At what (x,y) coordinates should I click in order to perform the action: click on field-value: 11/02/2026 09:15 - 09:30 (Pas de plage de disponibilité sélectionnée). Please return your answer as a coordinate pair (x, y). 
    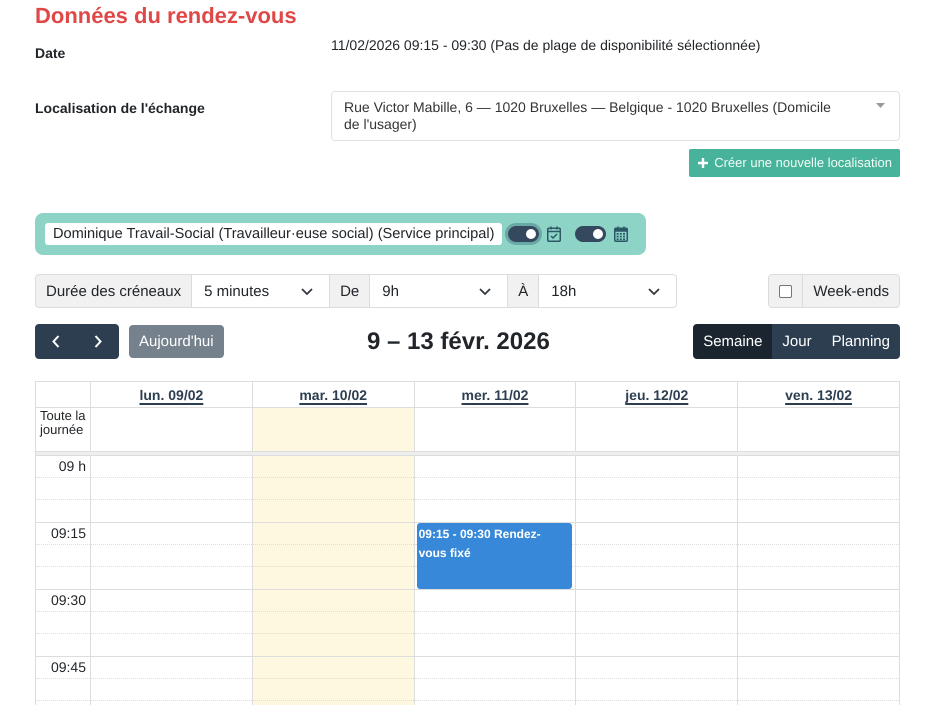
    Looking at the image, I should click on (545, 45).